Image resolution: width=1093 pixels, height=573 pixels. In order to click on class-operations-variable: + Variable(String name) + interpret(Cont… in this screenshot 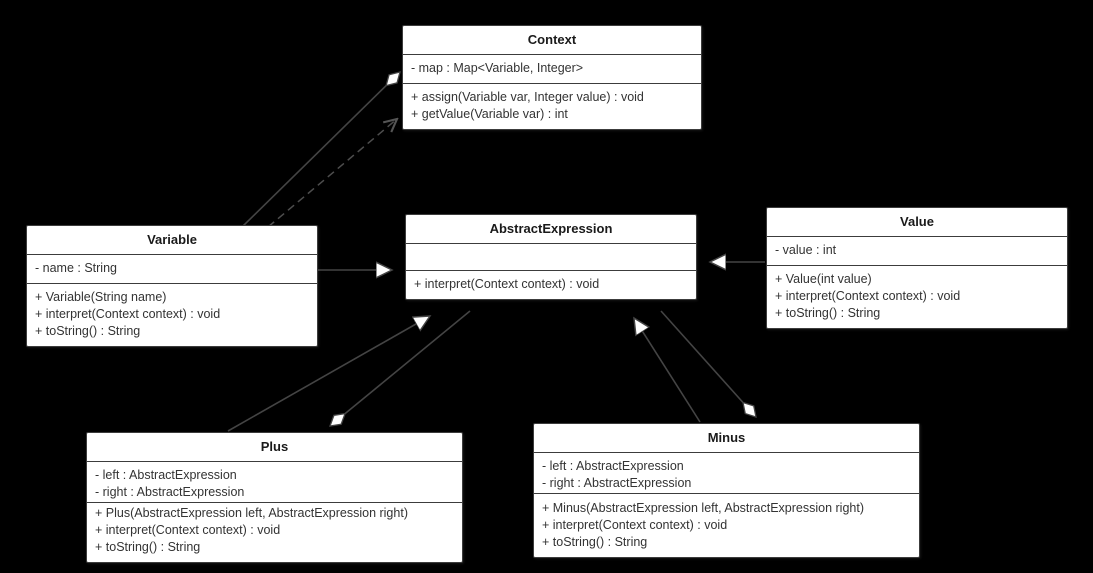, I will do `click(172, 315)`.